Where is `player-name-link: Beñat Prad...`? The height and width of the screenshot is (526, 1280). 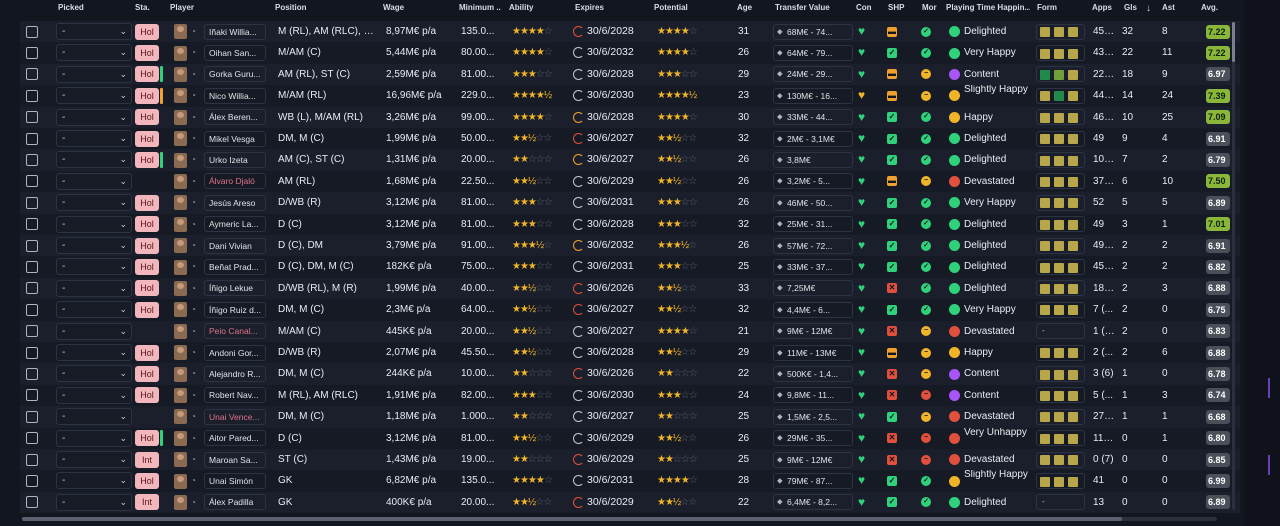 player-name-link: Beñat Prad... is located at coordinates (235, 267).